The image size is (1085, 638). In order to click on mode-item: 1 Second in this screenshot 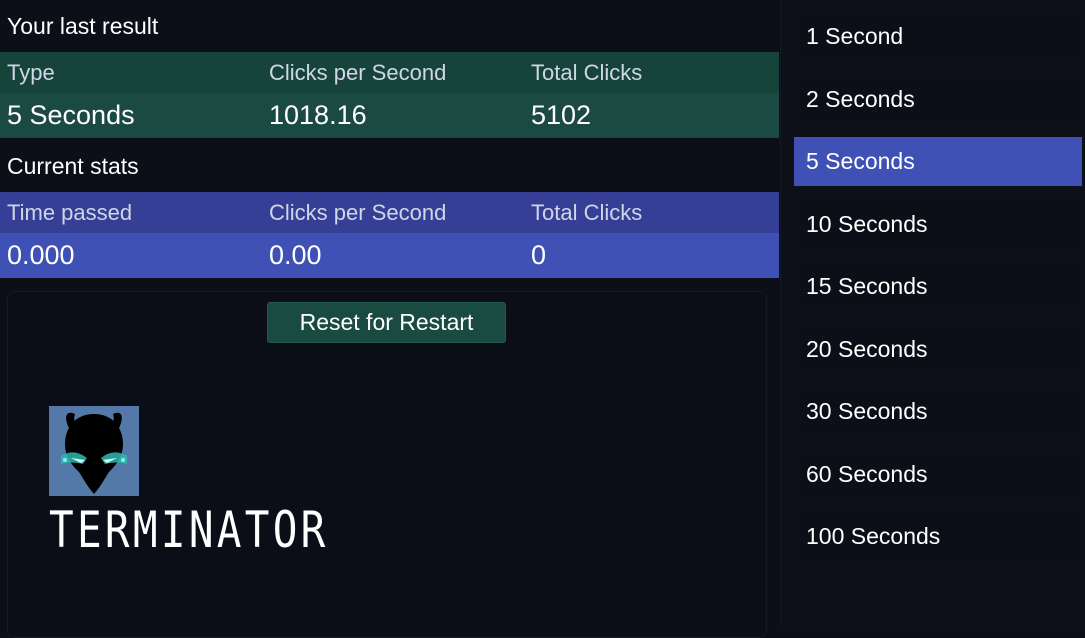, I will do `click(938, 36)`.